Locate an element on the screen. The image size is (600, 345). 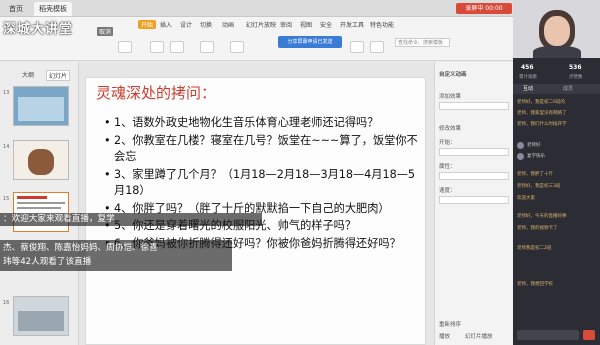
menu-design: 设计 is located at coordinates (186, 24).